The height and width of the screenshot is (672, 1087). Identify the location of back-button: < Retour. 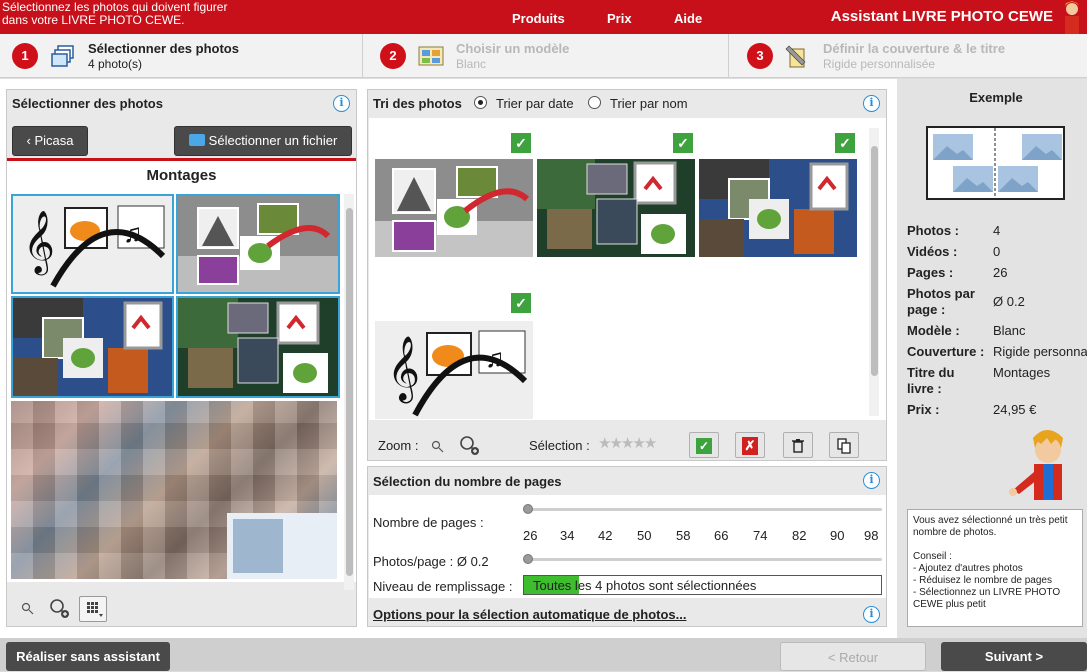
(853, 656).